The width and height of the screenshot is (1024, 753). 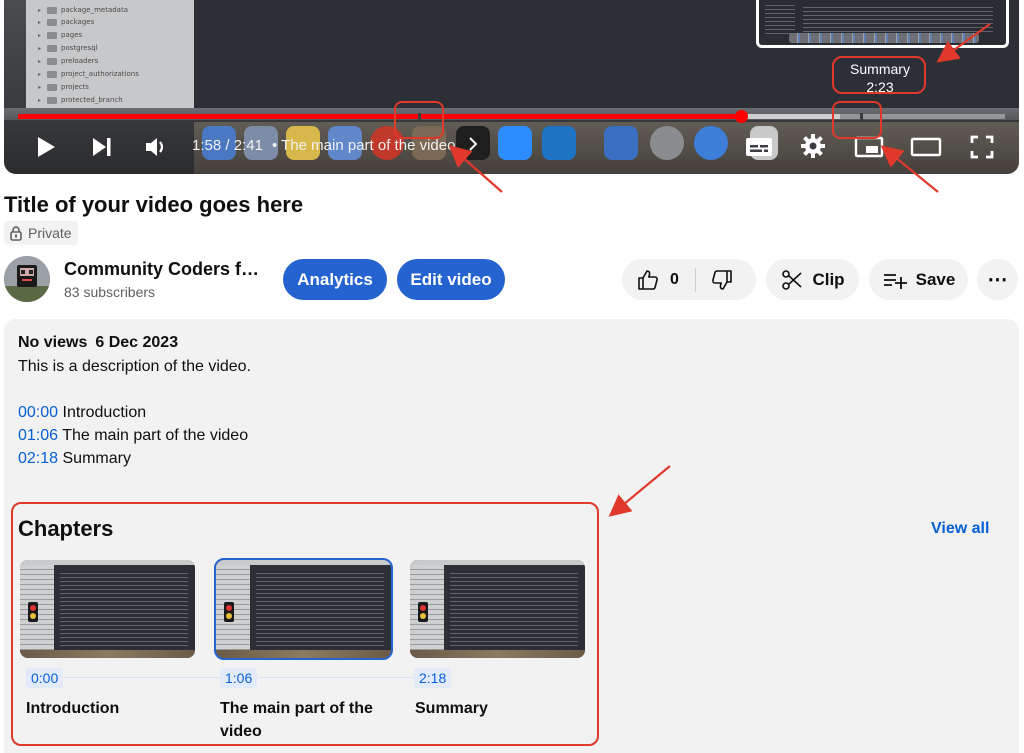 I want to click on chapter-time: 1:06, so click(x=239, y=678).